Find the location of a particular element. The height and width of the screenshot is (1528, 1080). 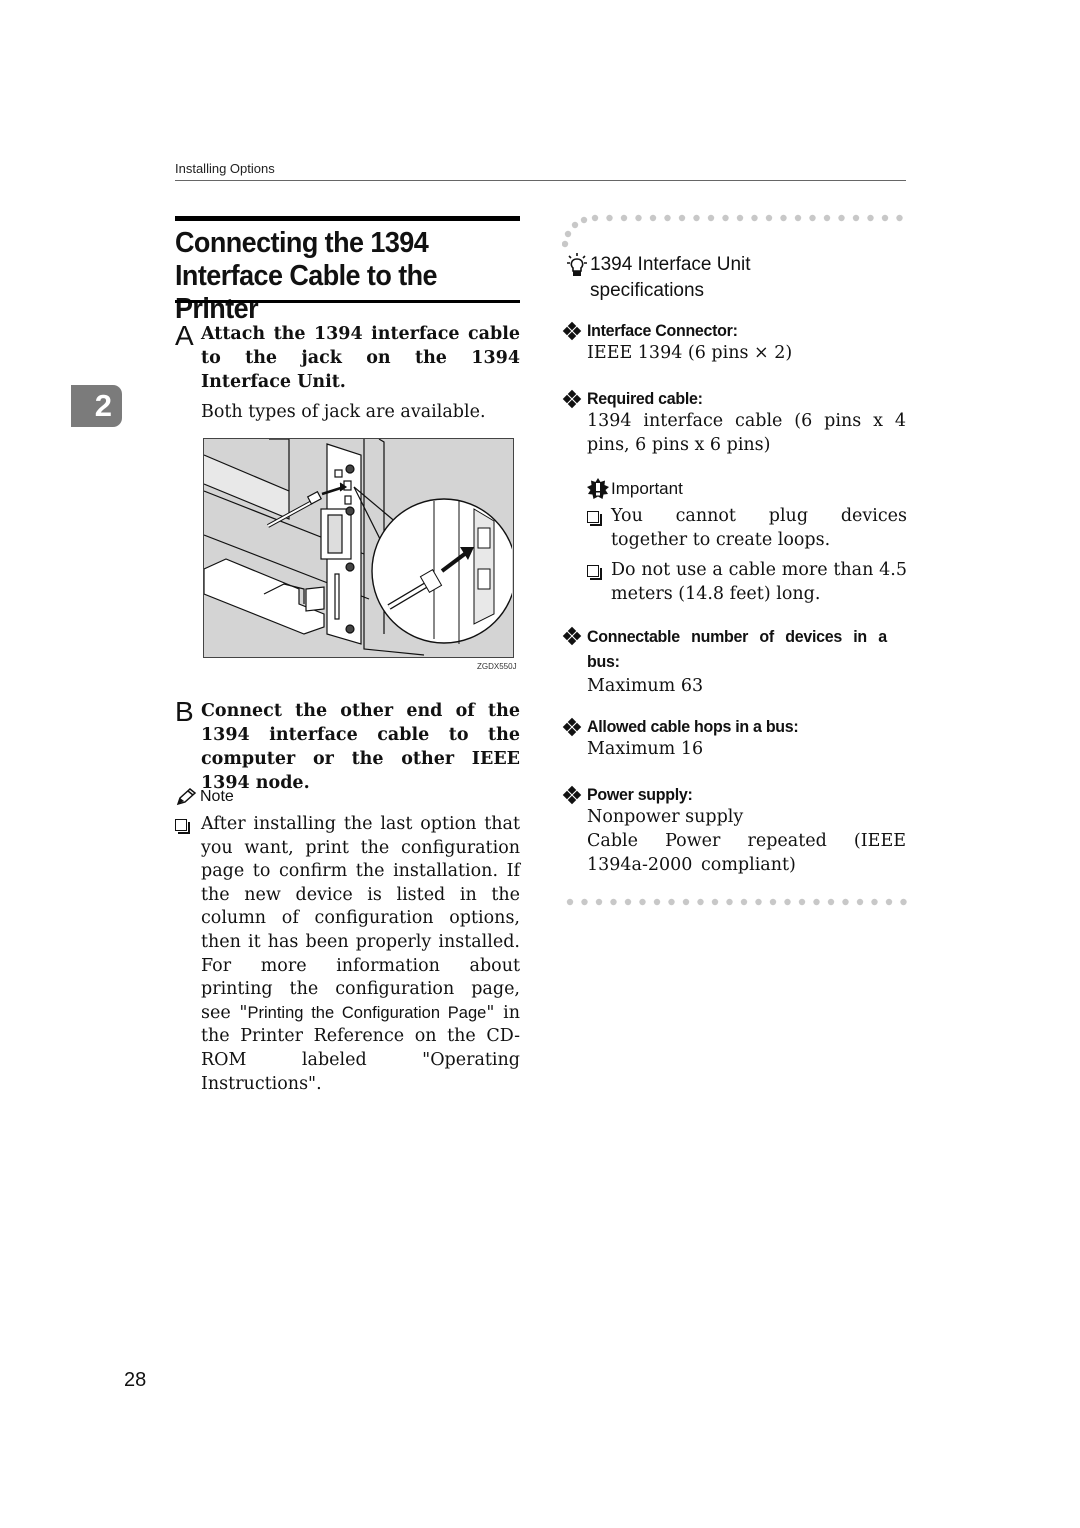

spec-value-line: Nonpower supply is located at coordinates (665, 817).